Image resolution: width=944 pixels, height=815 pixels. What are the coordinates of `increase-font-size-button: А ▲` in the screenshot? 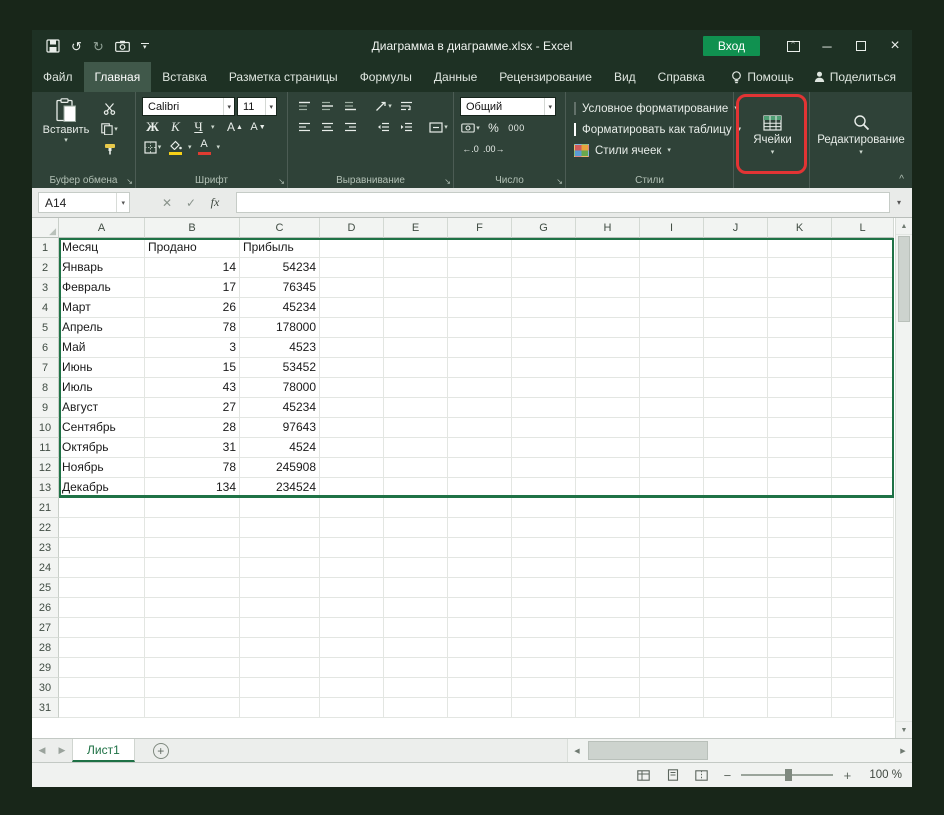 It's located at (235, 127).